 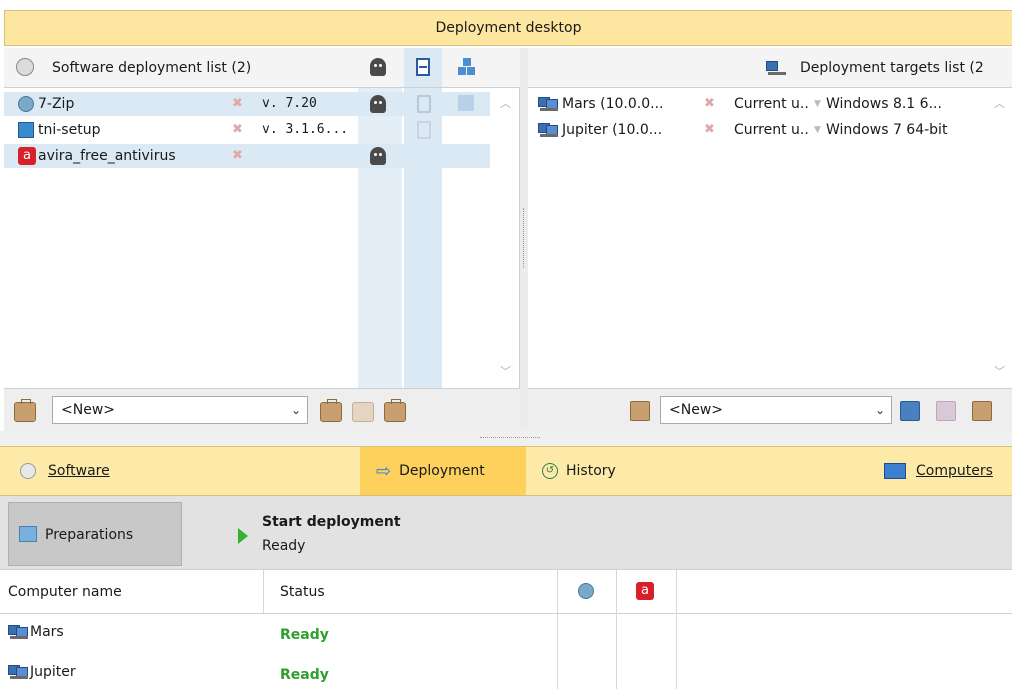 I want to click on avira-column-icon: a, so click(x=645, y=591).